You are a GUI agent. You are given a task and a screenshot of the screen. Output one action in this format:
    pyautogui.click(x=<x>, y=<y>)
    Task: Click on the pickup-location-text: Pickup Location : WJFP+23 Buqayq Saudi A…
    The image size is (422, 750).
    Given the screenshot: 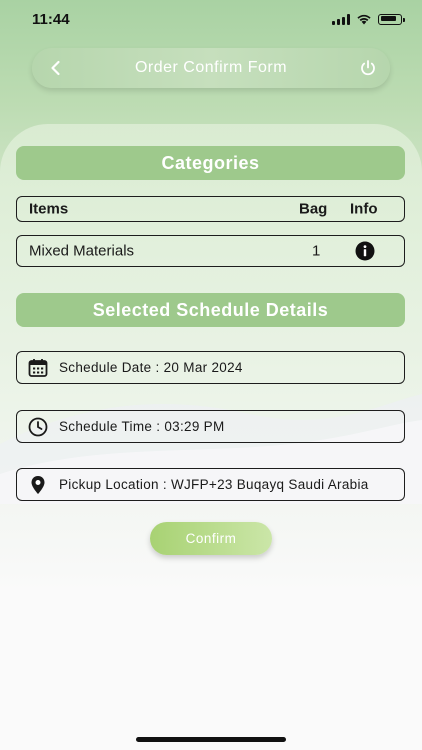 What is the action you would take?
    pyautogui.click(x=214, y=484)
    